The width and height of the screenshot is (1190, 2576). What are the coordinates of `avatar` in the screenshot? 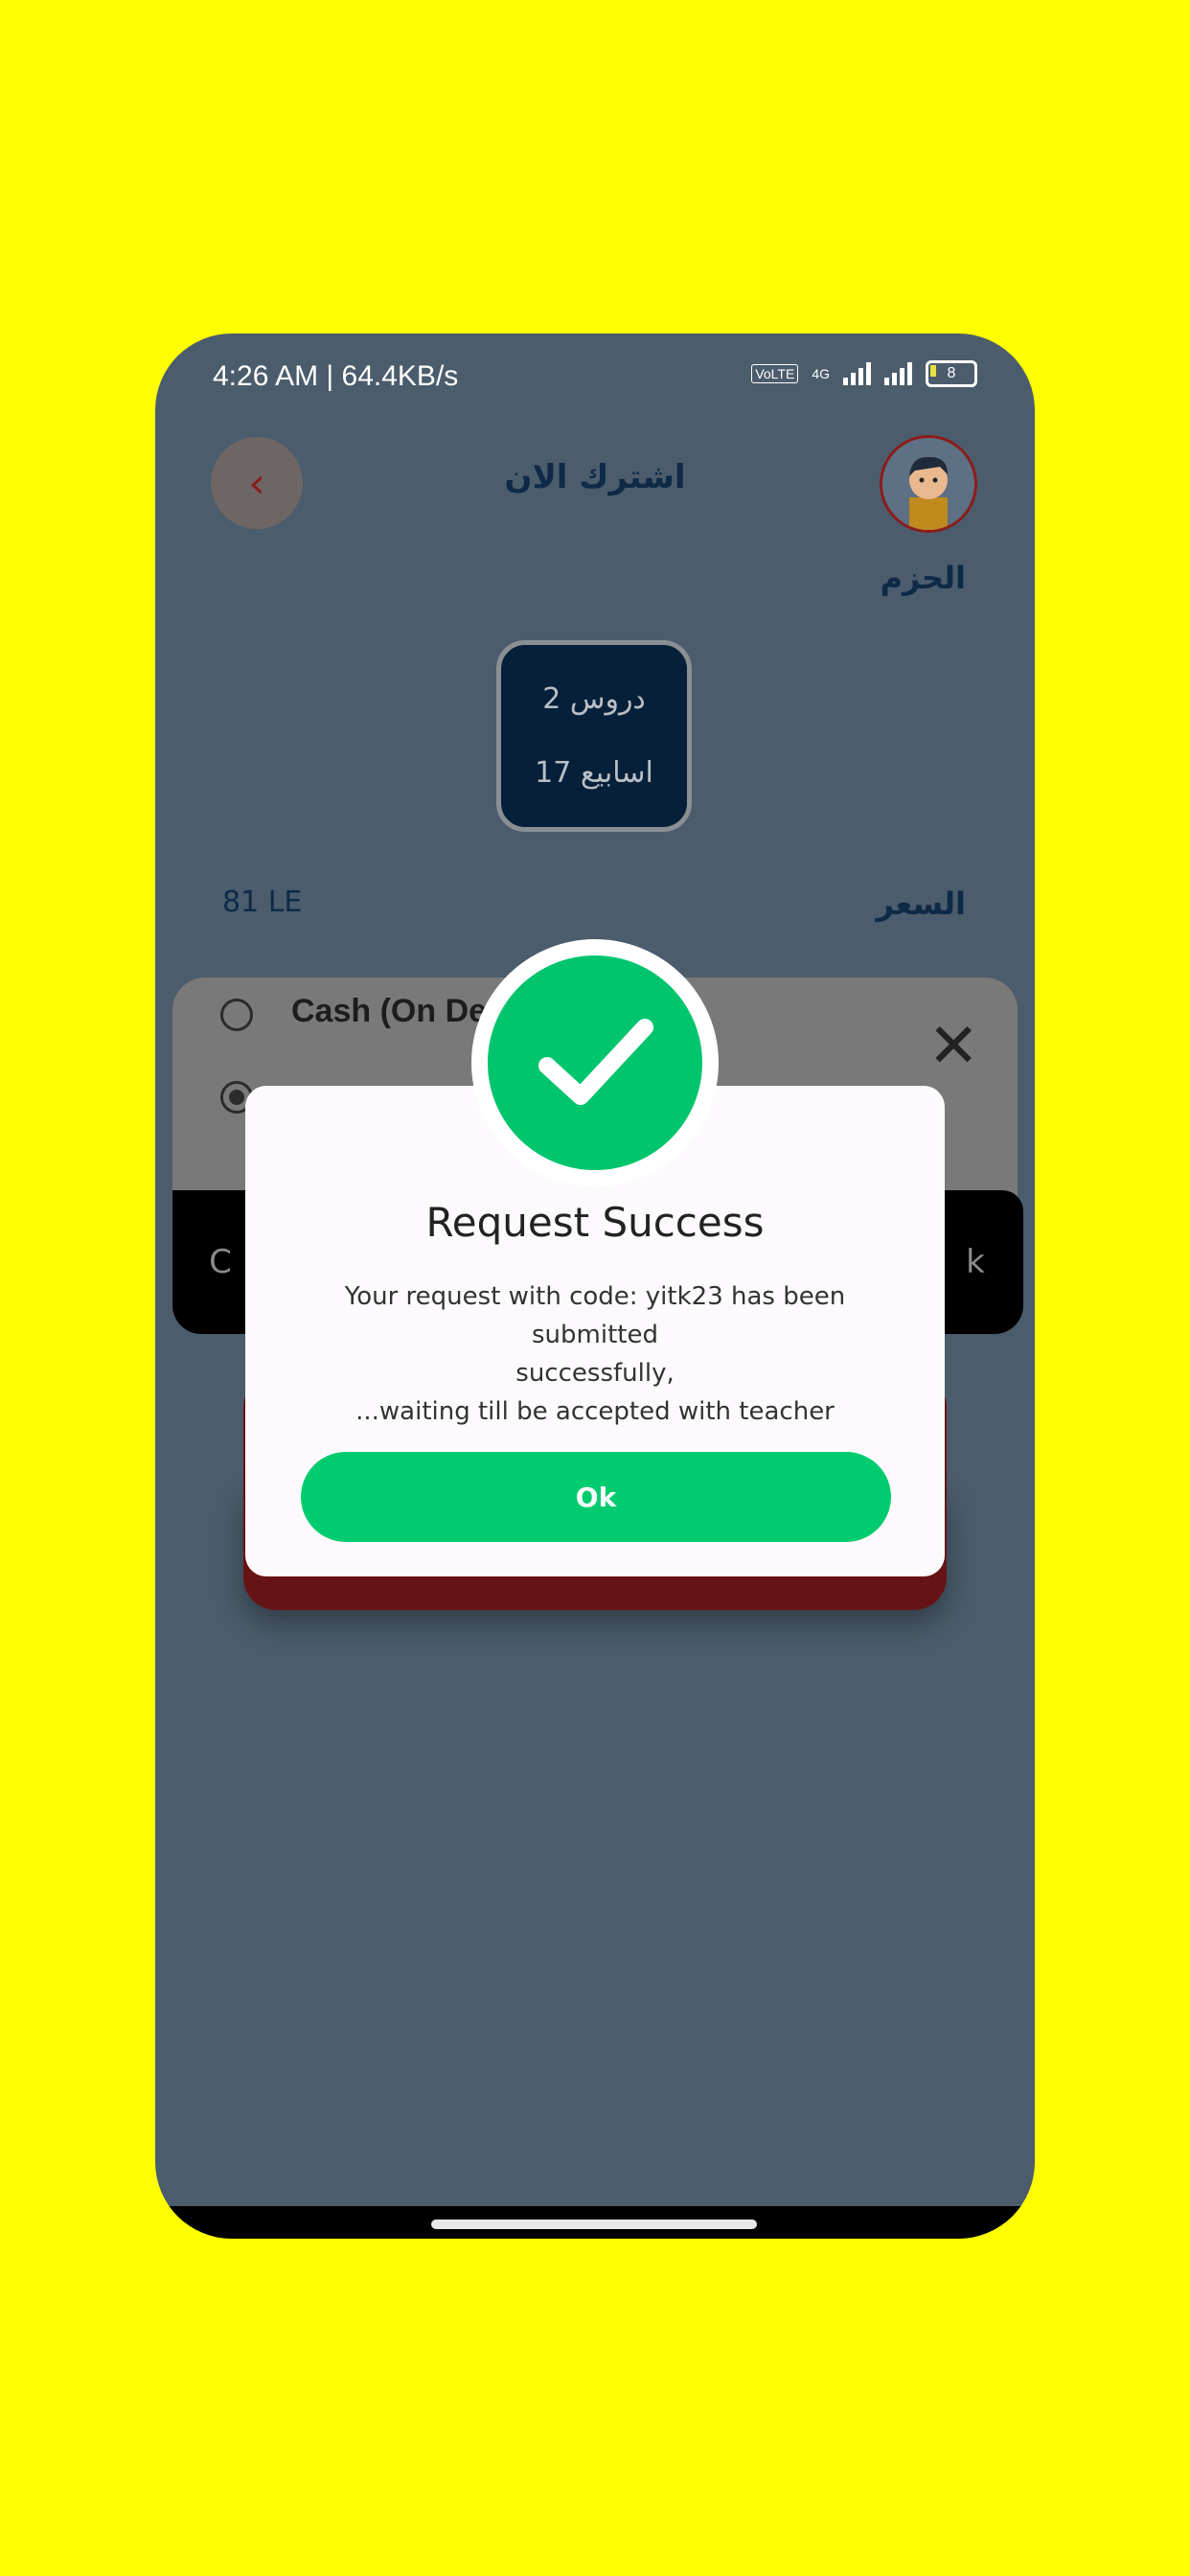 It's located at (929, 484).